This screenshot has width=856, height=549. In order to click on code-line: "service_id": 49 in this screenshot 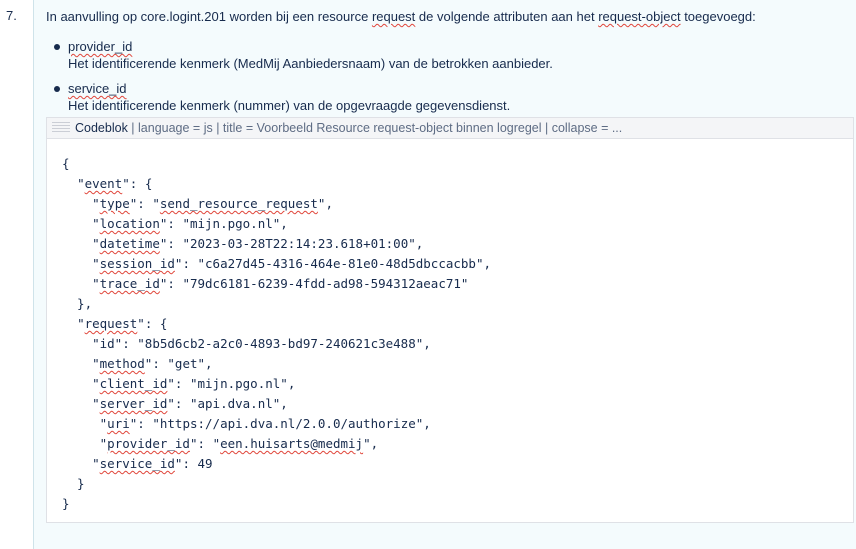, I will do `click(152, 463)`.